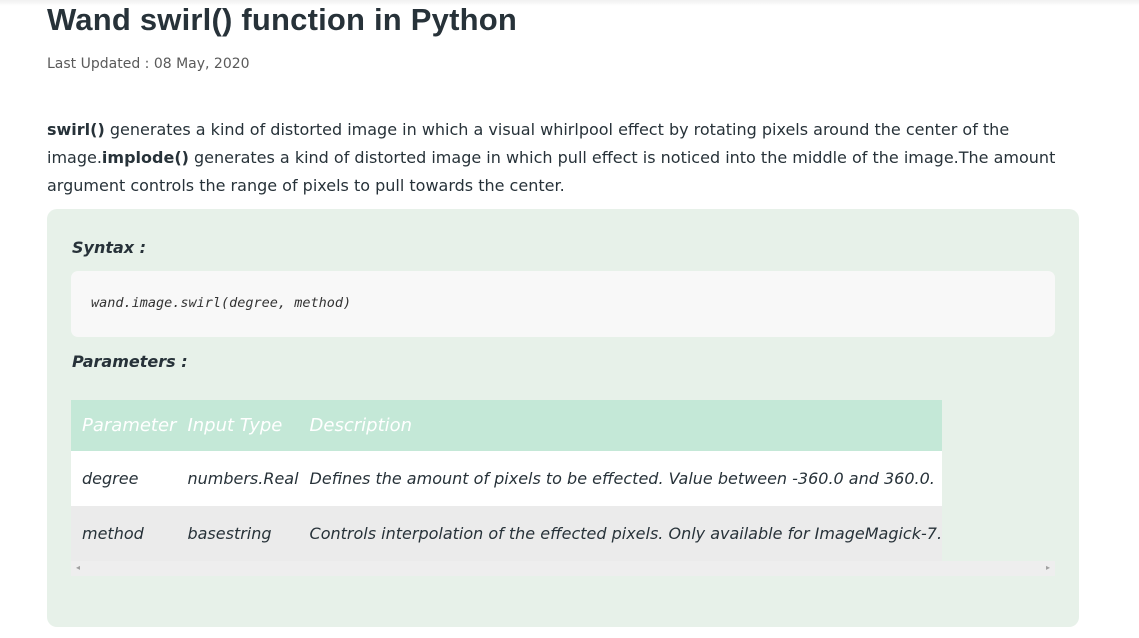 The width and height of the screenshot is (1139, 638). What do you see at coordinates (124, 478) in the screenshot?
I see `cell-parameter: degree` at bounding box center [124, 478].